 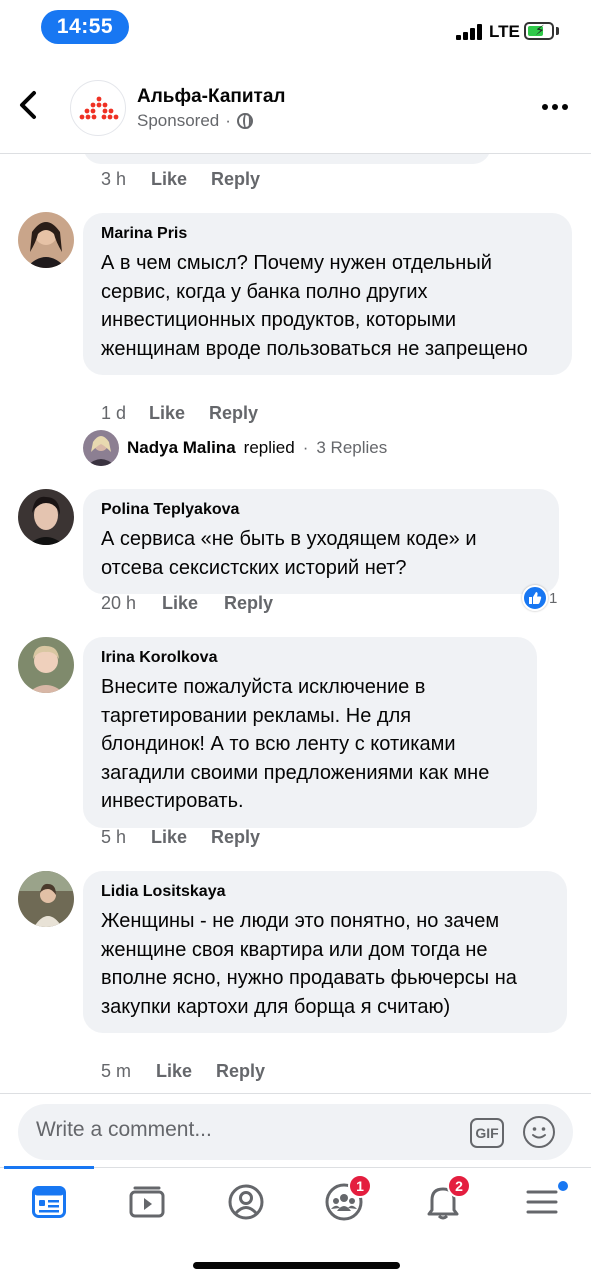 What do you see at coordinates (246, 1130) in the screenshot?
I see `comment-input` at bounding box center [246, 1130].